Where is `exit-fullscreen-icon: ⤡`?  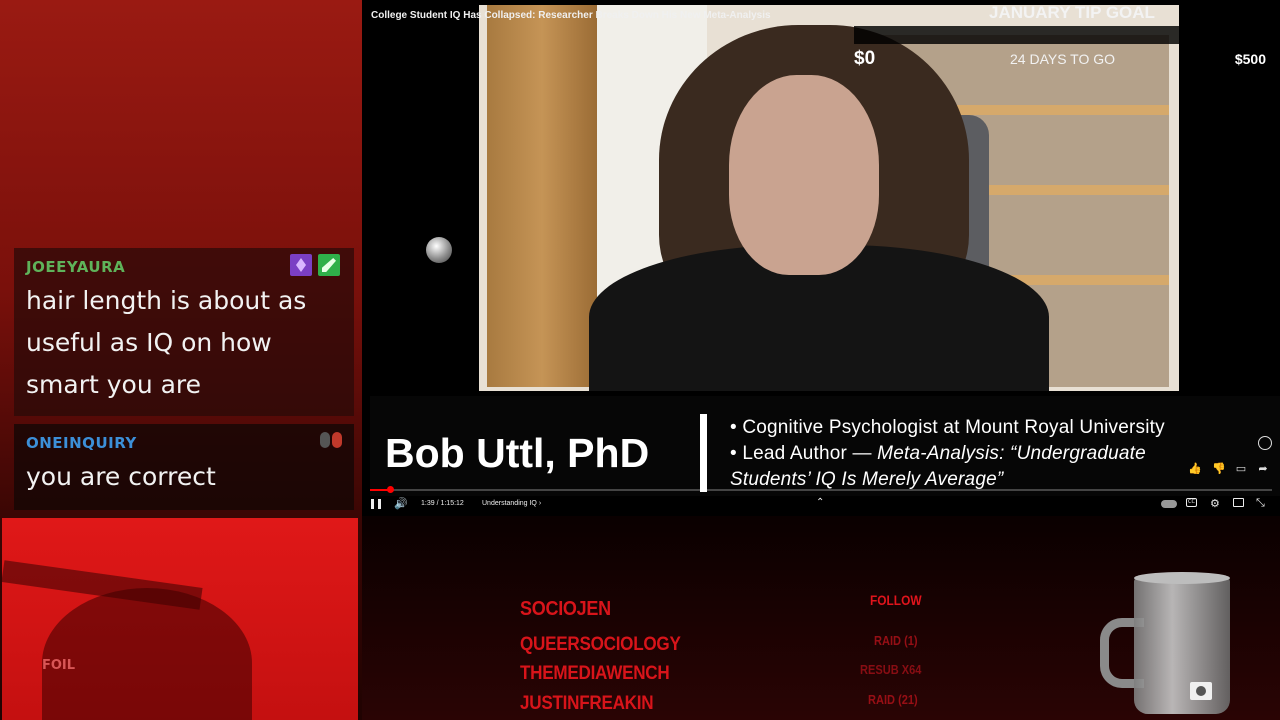 exit-fullscreen-icon: ⤡ is located at coordinates (1260, 503).